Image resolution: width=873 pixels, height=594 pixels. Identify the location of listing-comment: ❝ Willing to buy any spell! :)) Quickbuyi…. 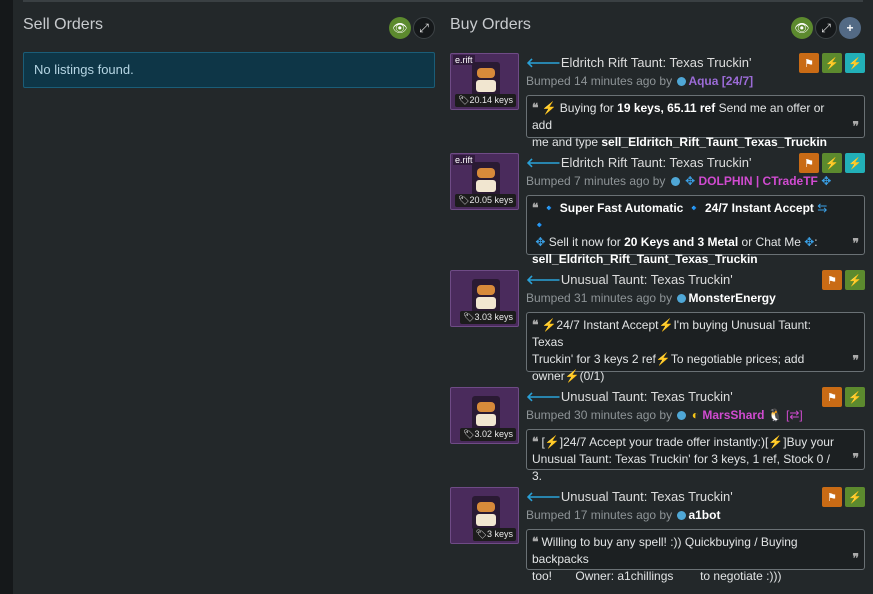
(695, 556).